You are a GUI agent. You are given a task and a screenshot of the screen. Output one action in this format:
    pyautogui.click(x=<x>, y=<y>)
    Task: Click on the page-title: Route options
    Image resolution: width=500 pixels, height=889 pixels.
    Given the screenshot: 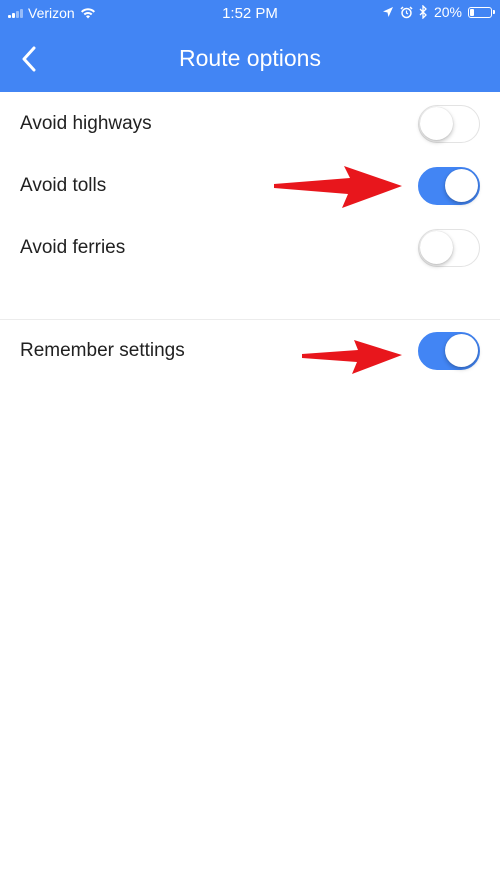 What is the action you would take?
    pyautogui.click(x=250, y=58)
    